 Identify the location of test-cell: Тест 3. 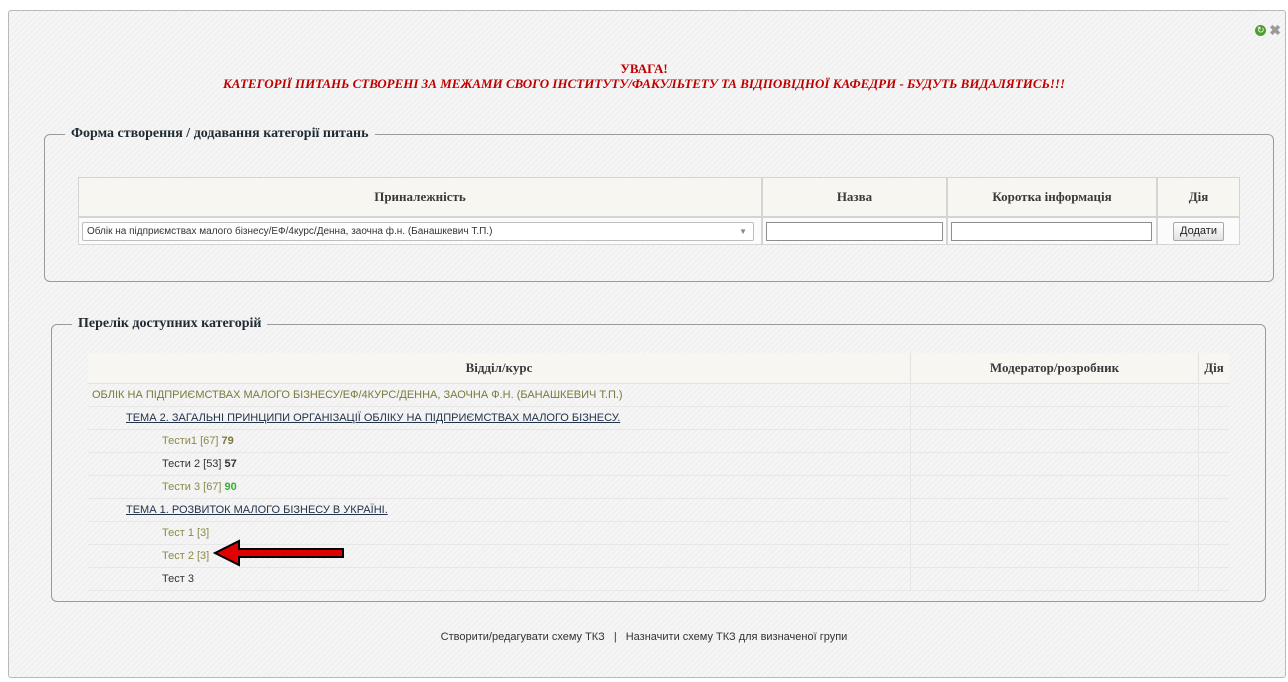
(499, 579).